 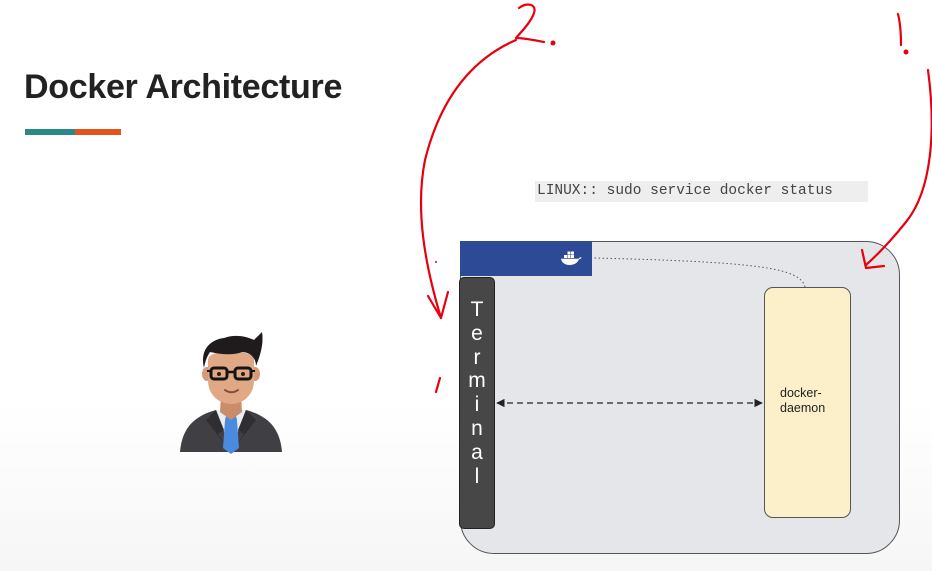 I want to click on user-avatar-icon, so click(x=231, y=393).